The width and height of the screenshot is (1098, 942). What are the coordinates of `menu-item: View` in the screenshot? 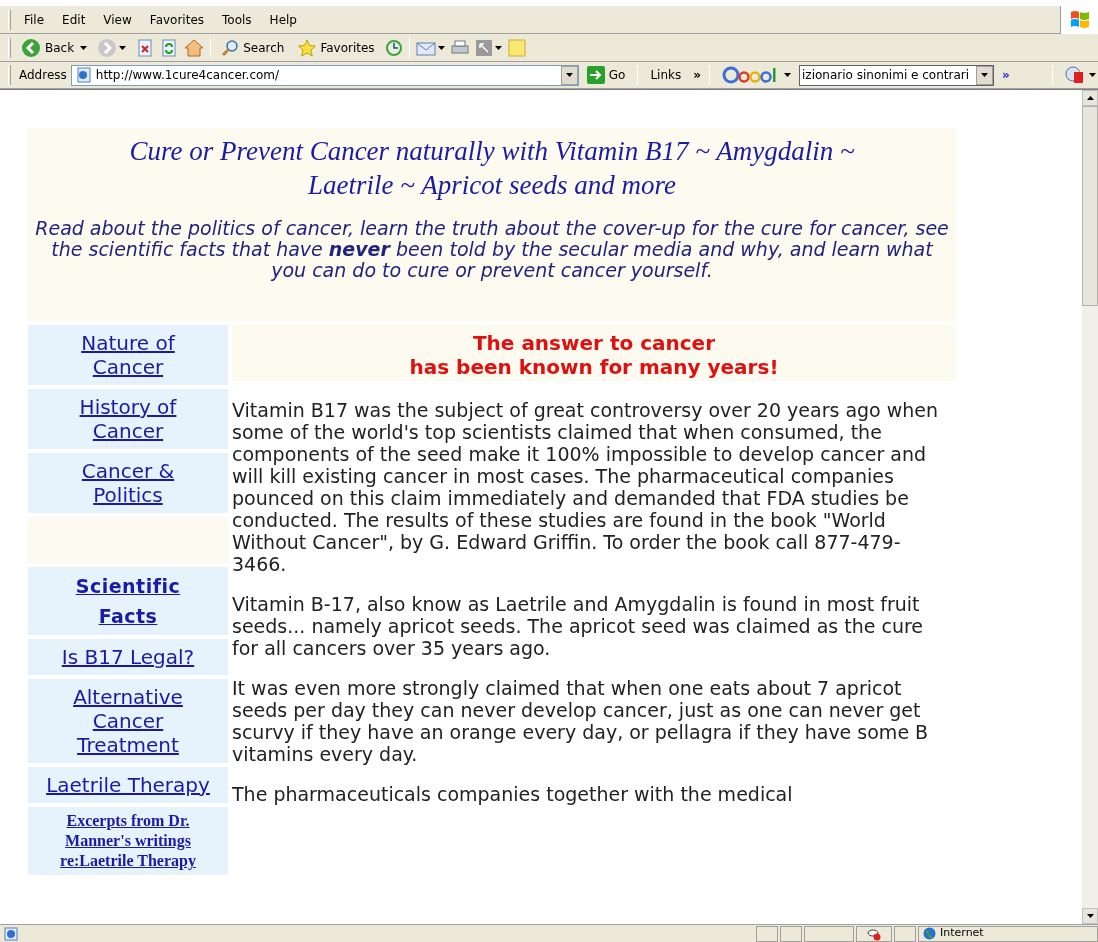 It's located at (117, 19).